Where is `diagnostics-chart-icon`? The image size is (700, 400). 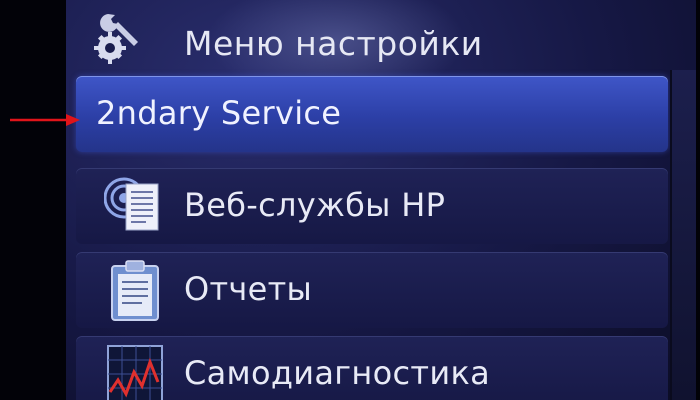 diagnostics-chart-icon is located at coordinates (135, 372).